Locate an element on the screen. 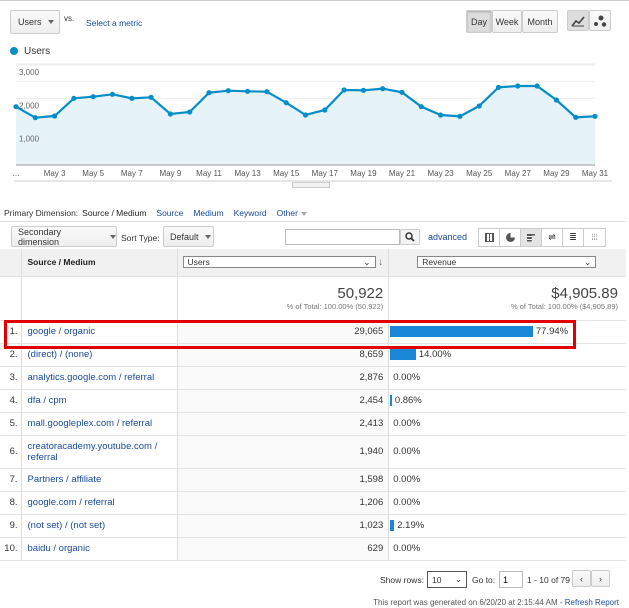 This screenshot has height=608, width=629. users-total-pct: % of Total: 100.00% (50,922) is located at coordinates (335, 306).